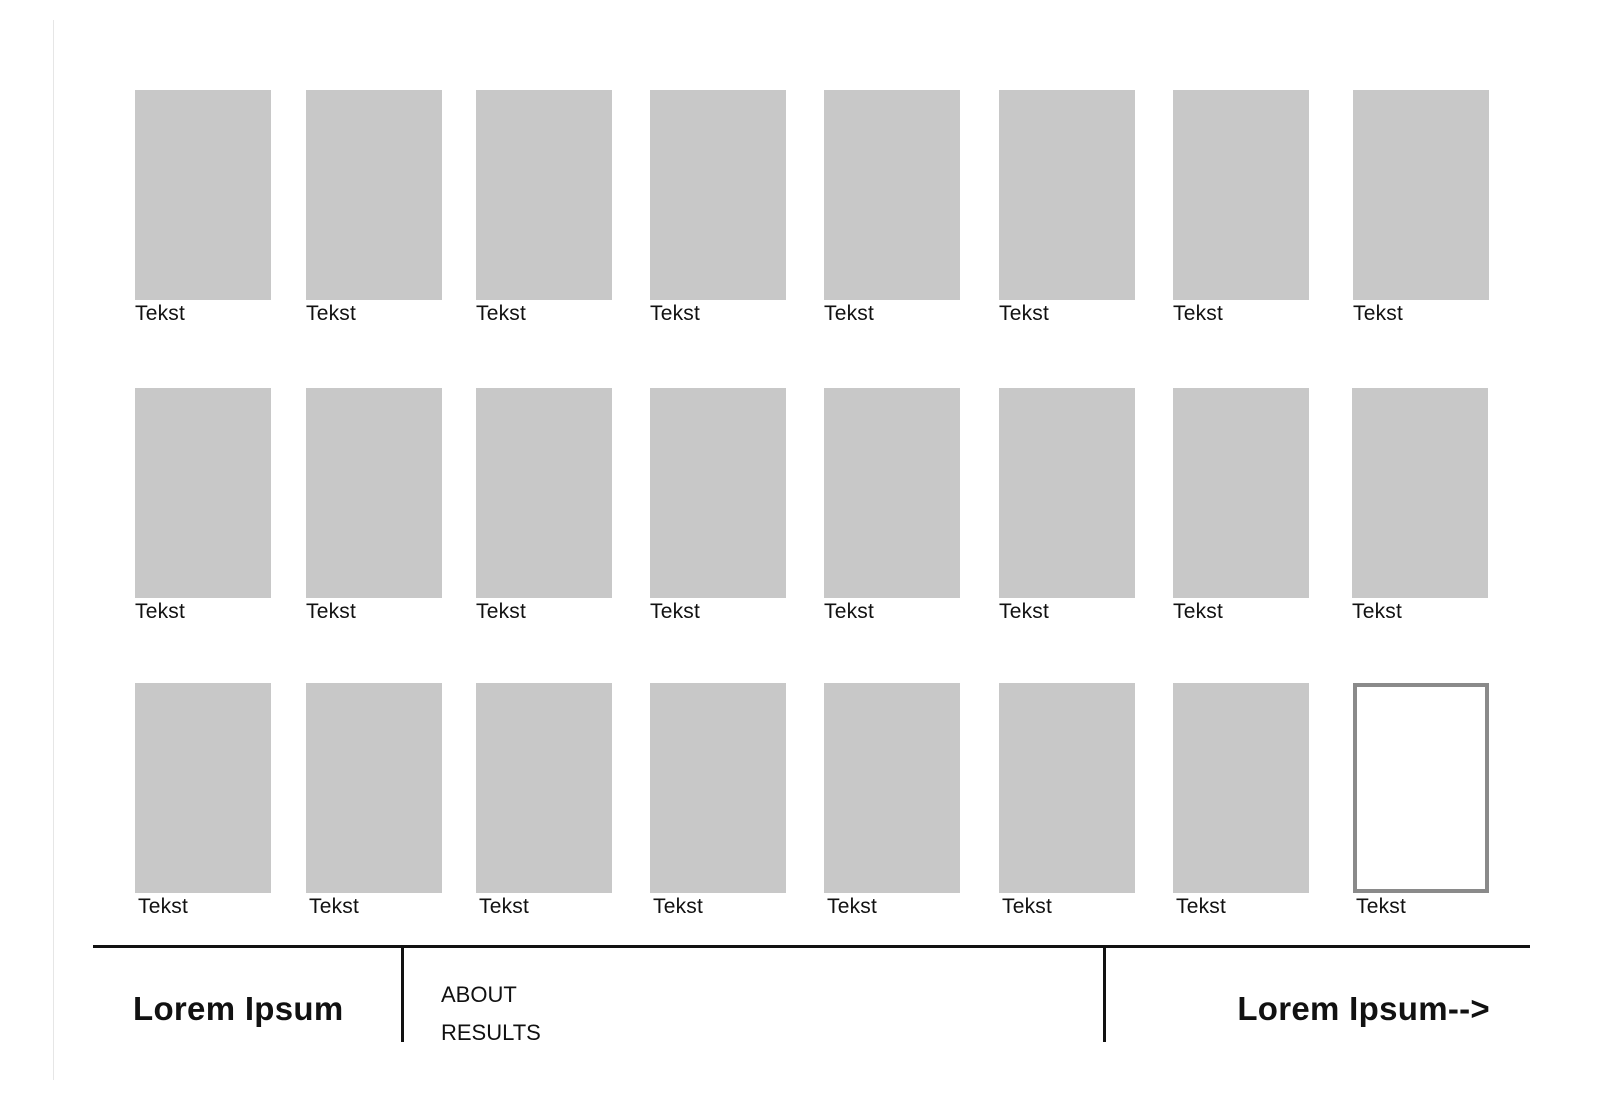  I want to click on footer-bar: Lorem Ipsum ABOUT RESULTS Lorem Ipsum-->, so click(811, 996).